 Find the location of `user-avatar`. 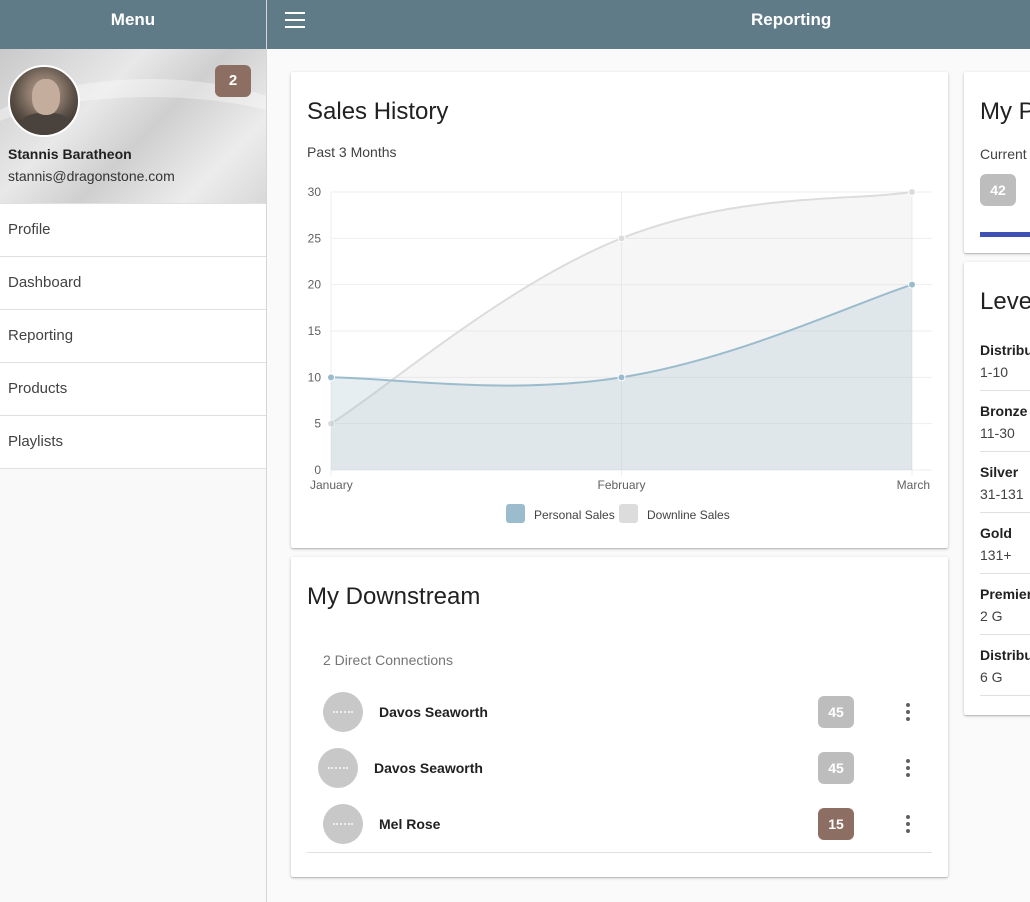

user-avatar is located at coordinates (44, 101).